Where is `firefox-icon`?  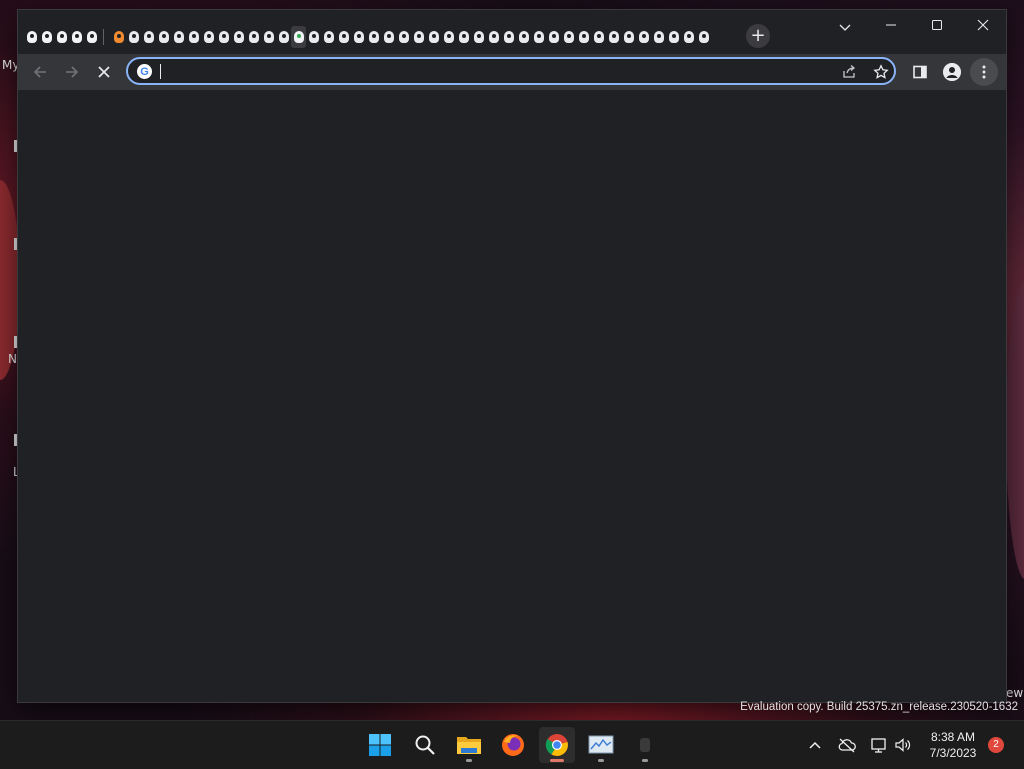
firefox-icon is located at coordinates (513, 745).